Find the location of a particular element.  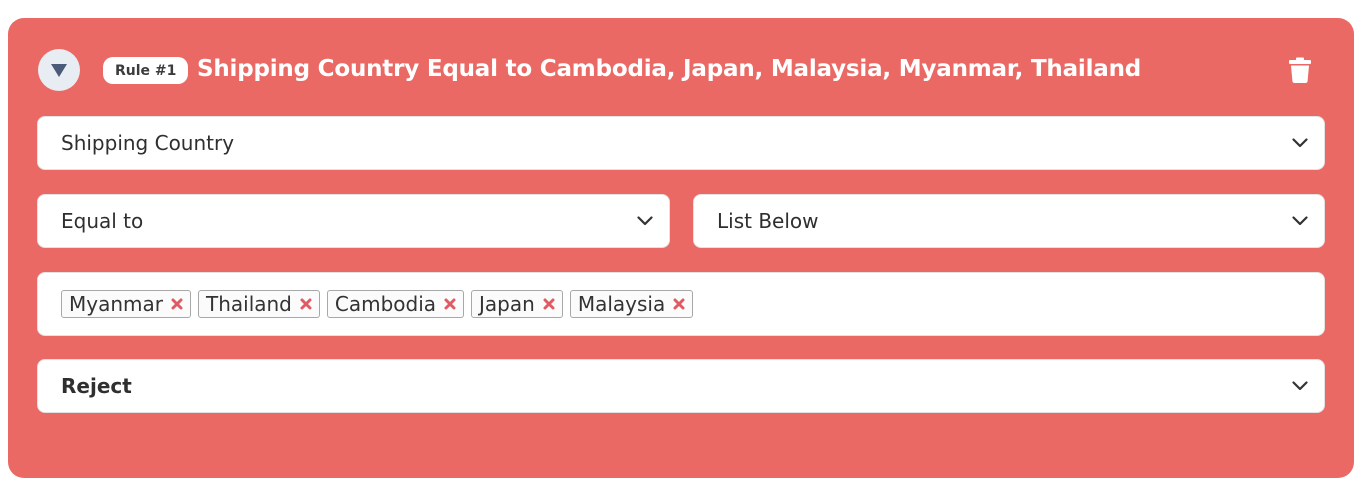

value-source-select-value: List Below is located at coordinates (768, 221).